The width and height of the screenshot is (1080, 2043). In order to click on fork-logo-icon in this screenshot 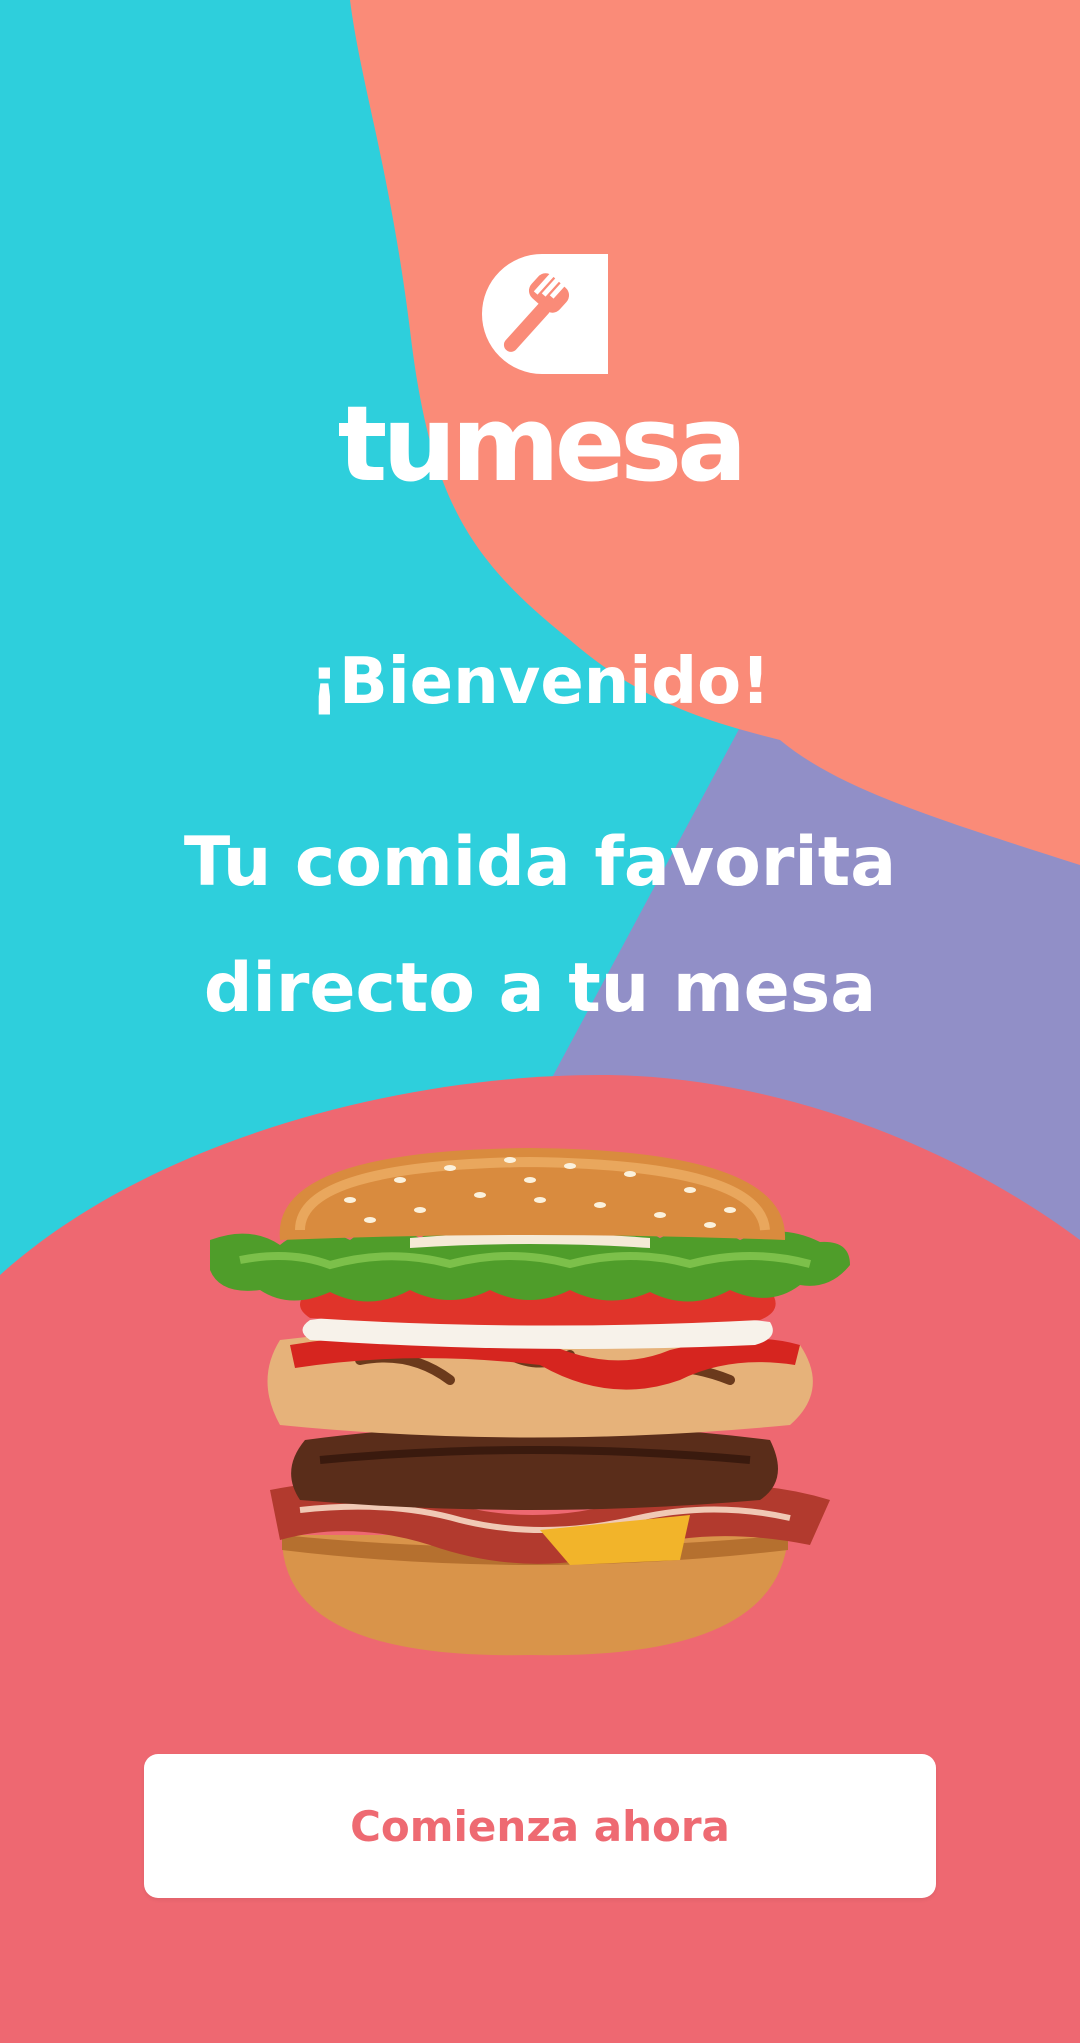, I will do `click(545, 314)`.